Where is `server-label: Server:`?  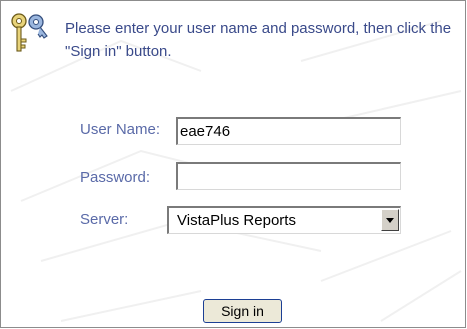 server-label: Server: is located at coordinates (104, 219).